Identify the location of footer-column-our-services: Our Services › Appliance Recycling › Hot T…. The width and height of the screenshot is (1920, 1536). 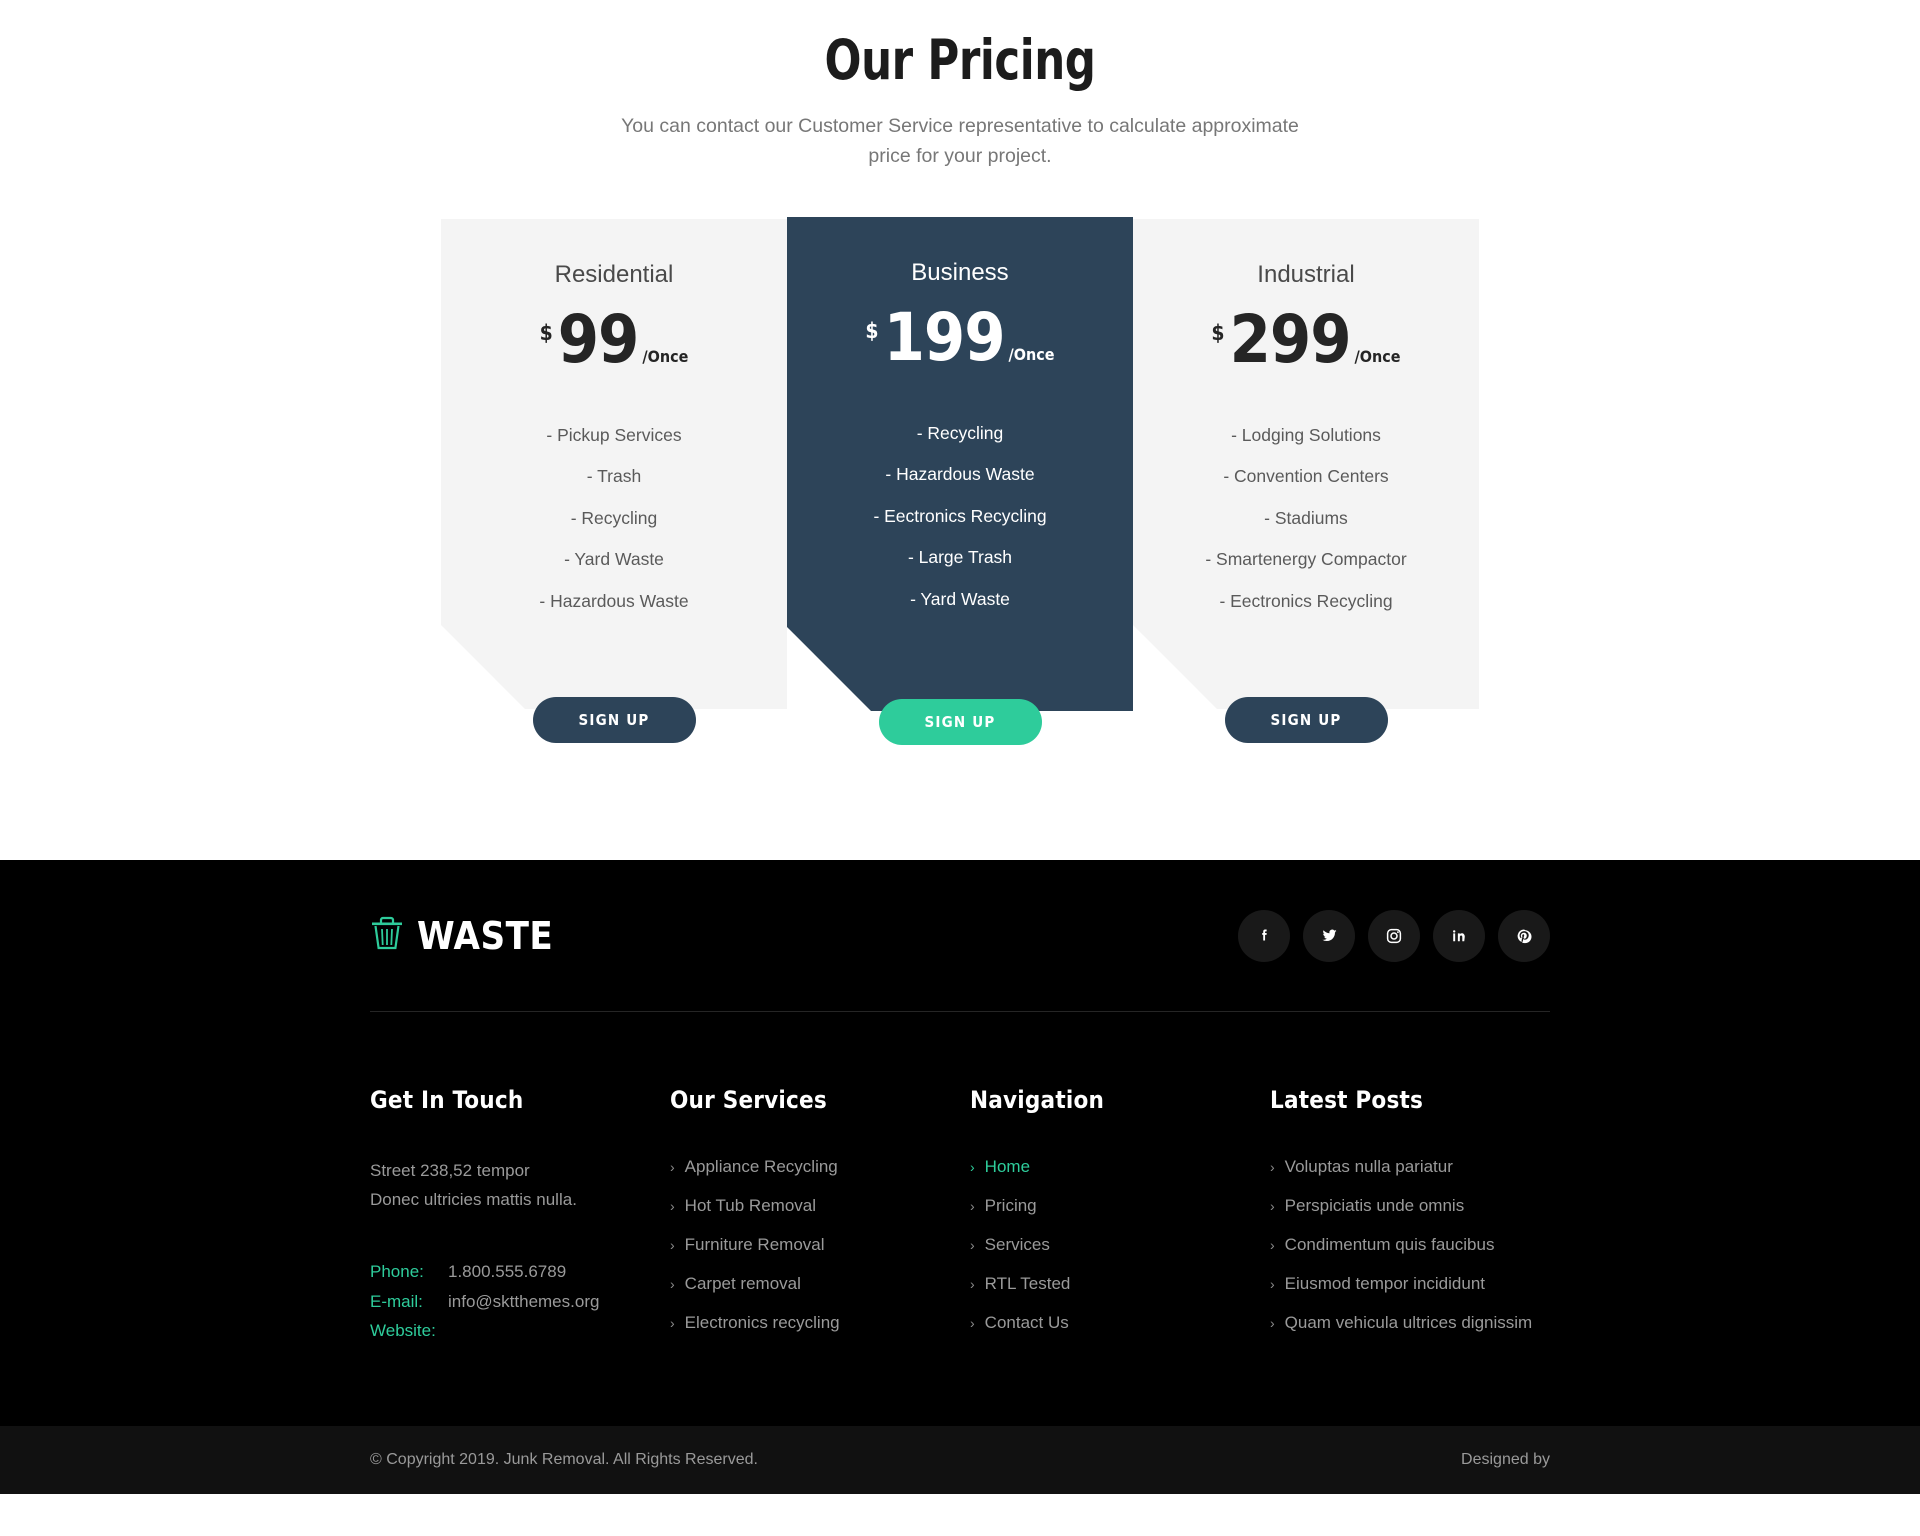
(820, 1219).